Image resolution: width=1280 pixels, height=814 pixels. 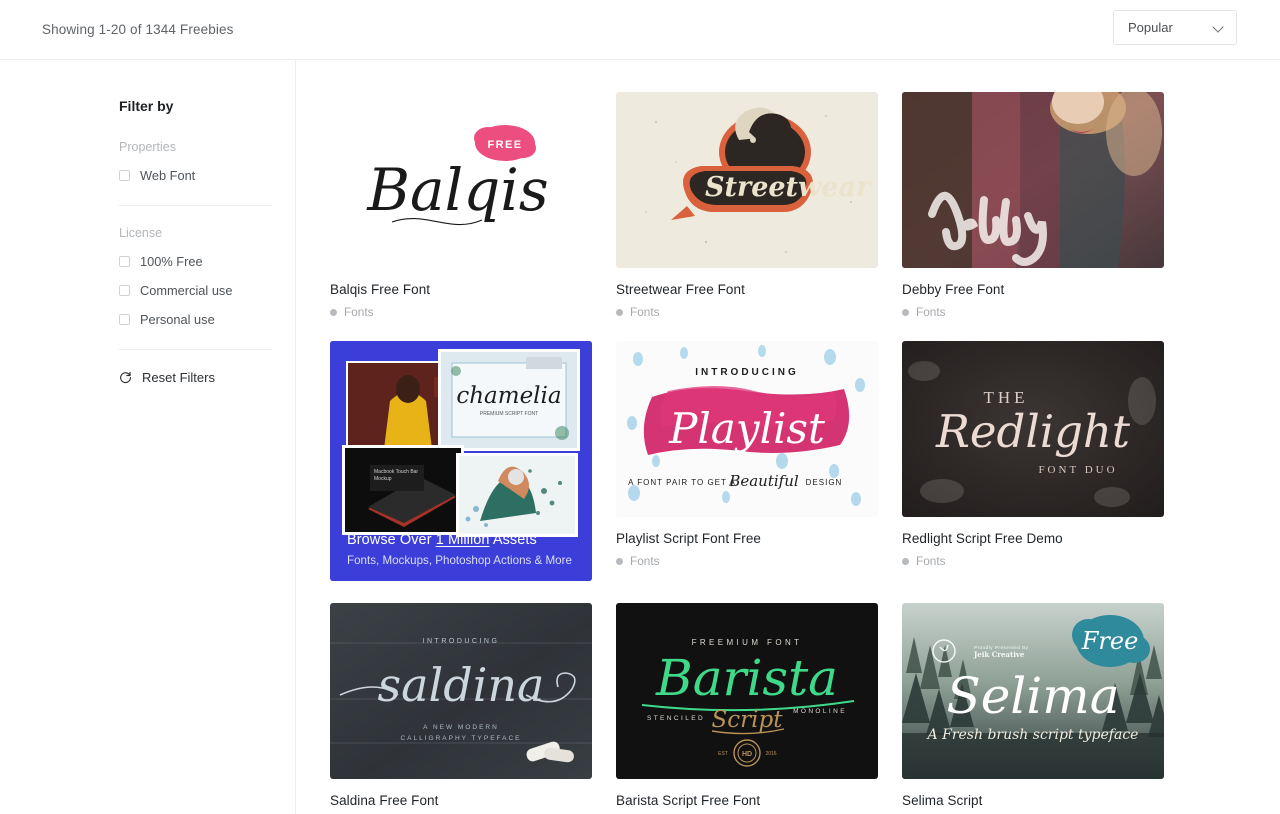 I want to click on card-thumbnail: Streetwear, so click(x=747, y=180).